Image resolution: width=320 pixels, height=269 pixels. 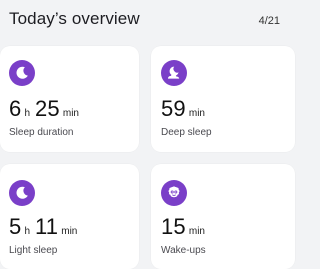 I want to click on card-label: Light sleep, so click(x=33, y=250).